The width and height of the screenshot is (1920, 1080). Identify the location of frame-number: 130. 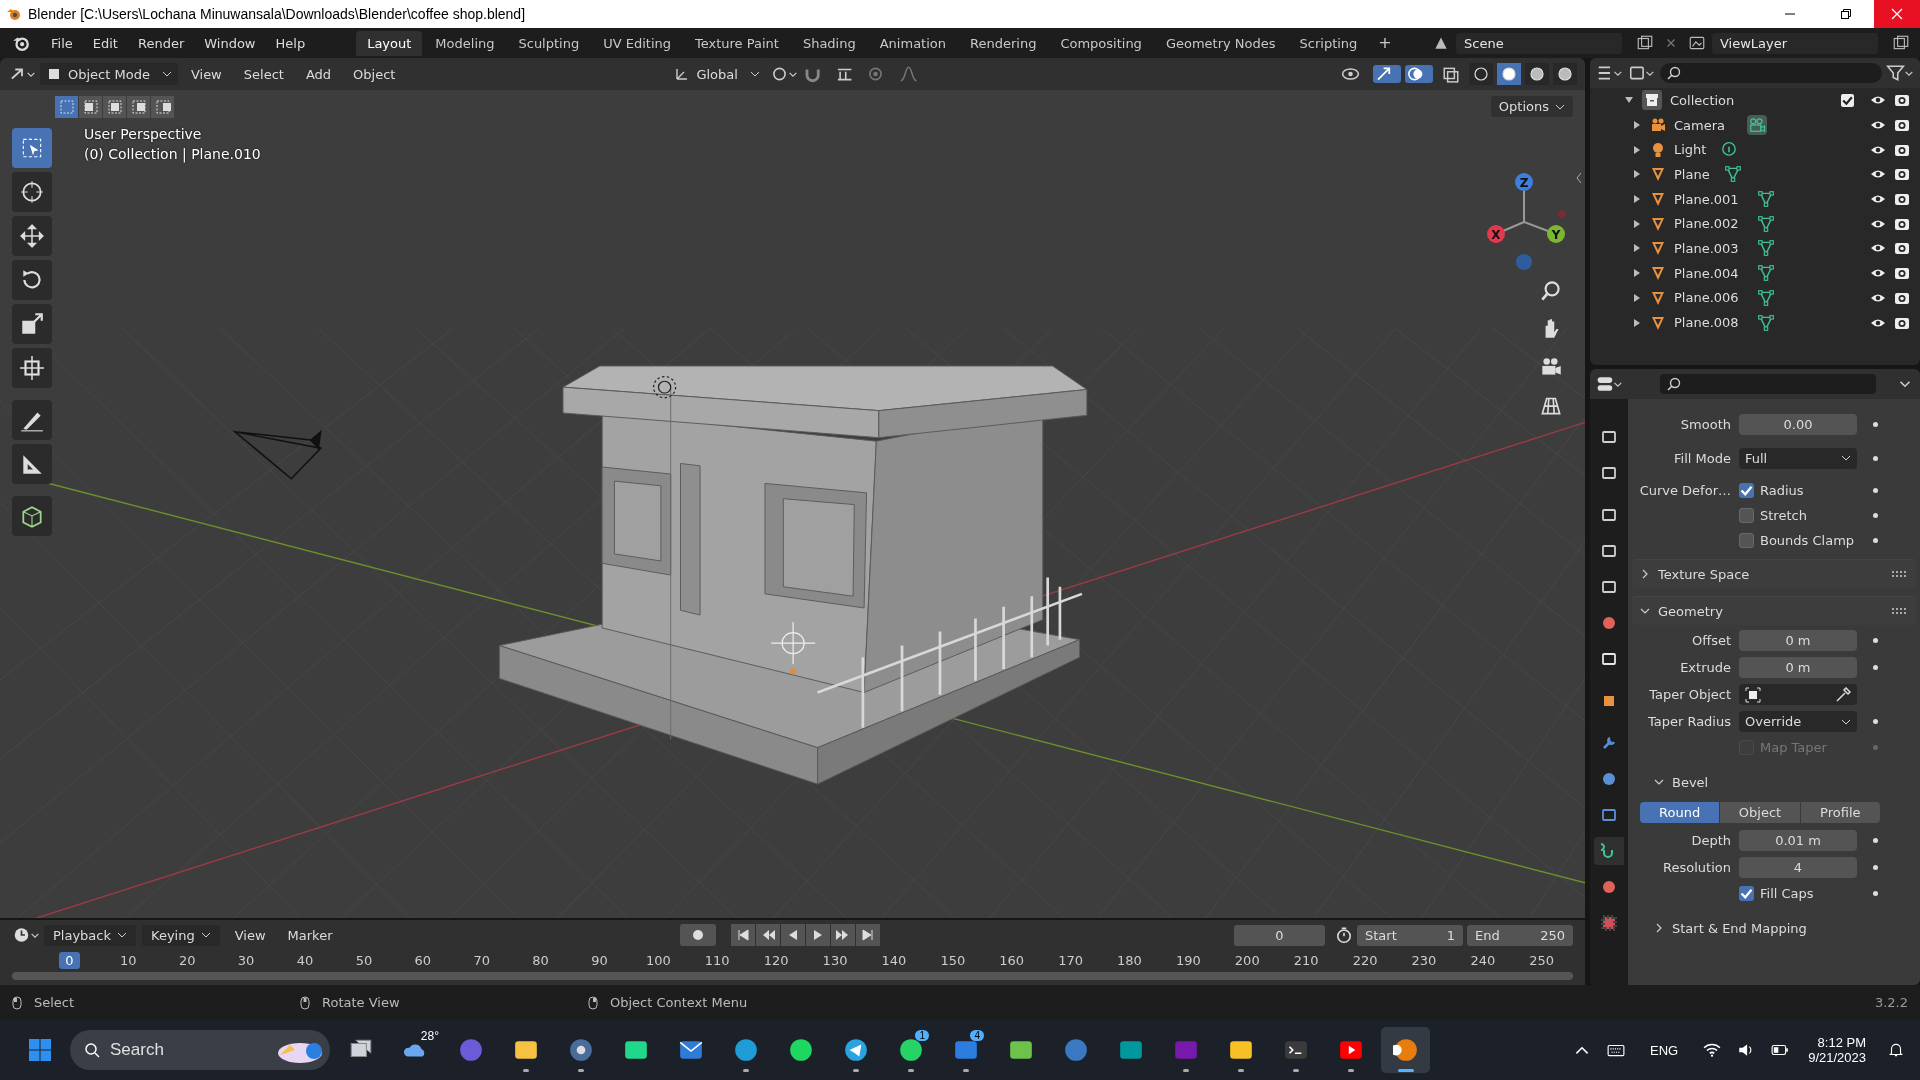
(835, 960).